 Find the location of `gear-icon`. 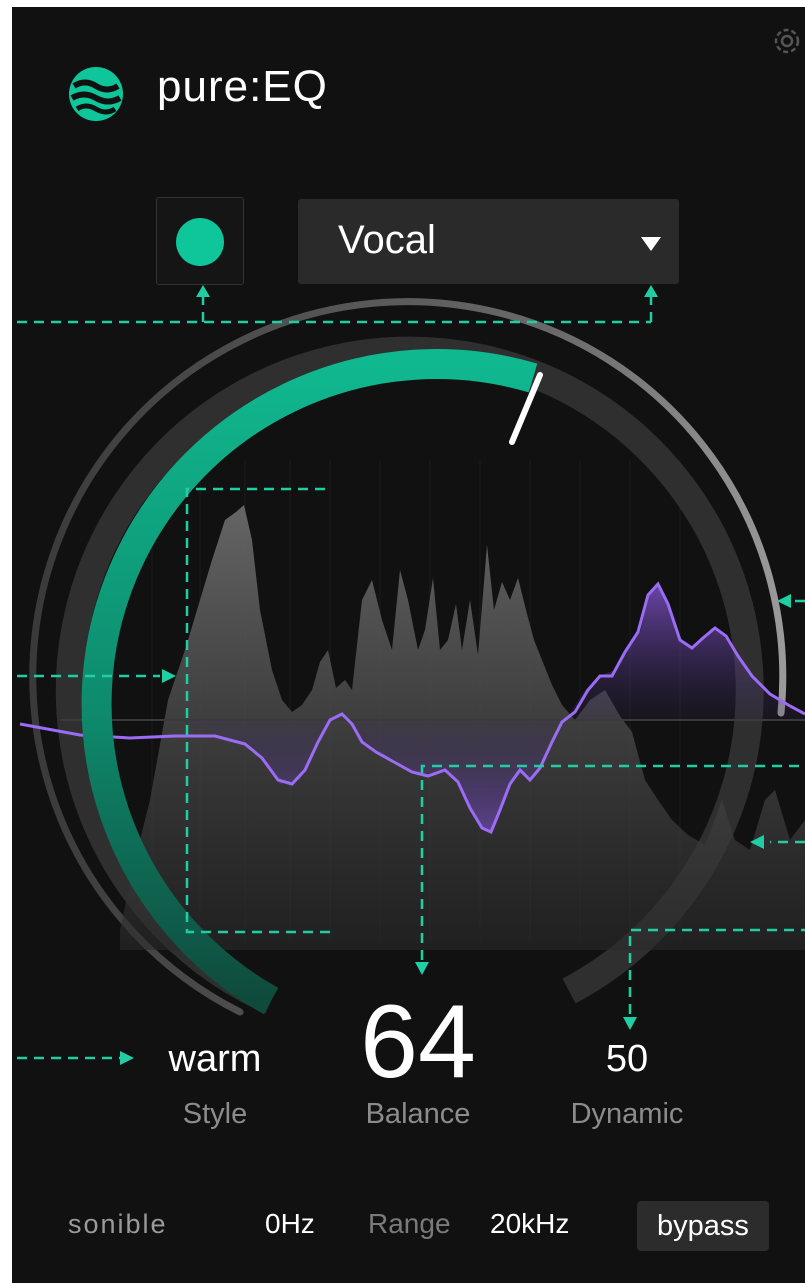

gear-icon is located at coordinates (787, 41).